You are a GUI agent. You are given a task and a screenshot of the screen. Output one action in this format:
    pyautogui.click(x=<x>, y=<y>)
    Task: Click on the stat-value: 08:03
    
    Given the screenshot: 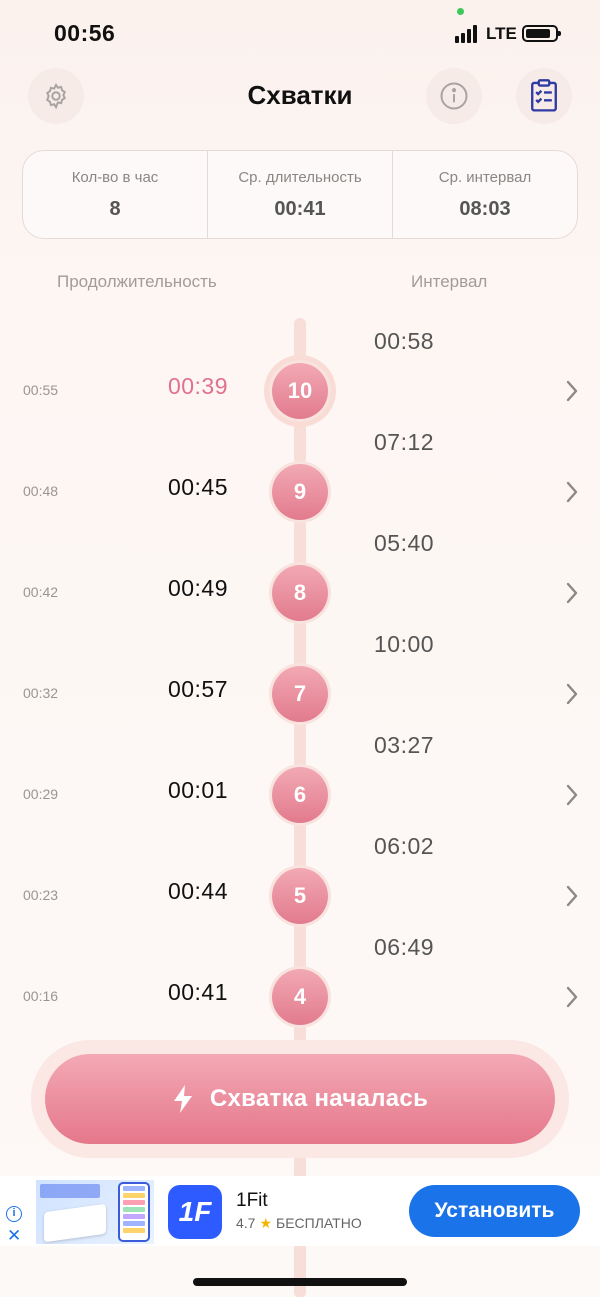 What is the action you would take?
    pyautogui.click(x=485, y=209)
    